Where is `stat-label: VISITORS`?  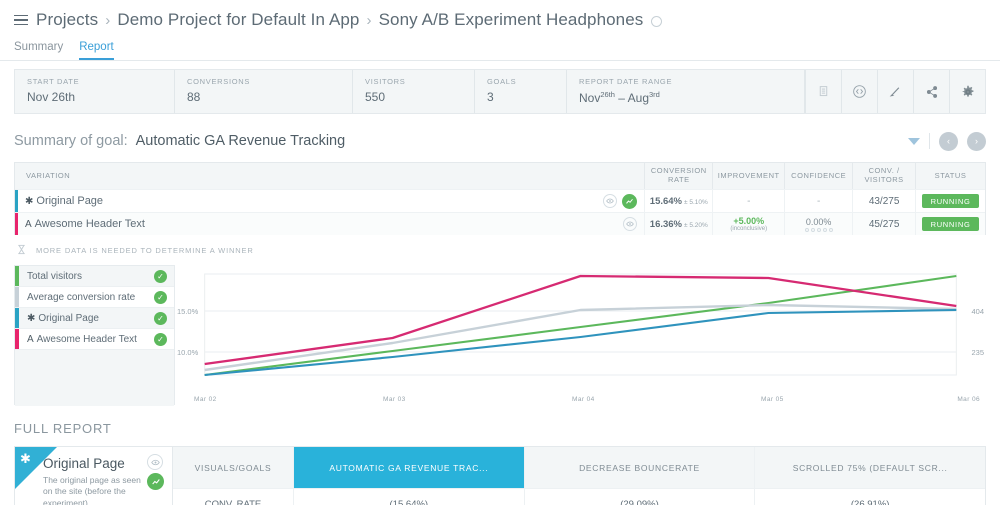
stat-label: VISITORS is located at coordinates (385, 81).